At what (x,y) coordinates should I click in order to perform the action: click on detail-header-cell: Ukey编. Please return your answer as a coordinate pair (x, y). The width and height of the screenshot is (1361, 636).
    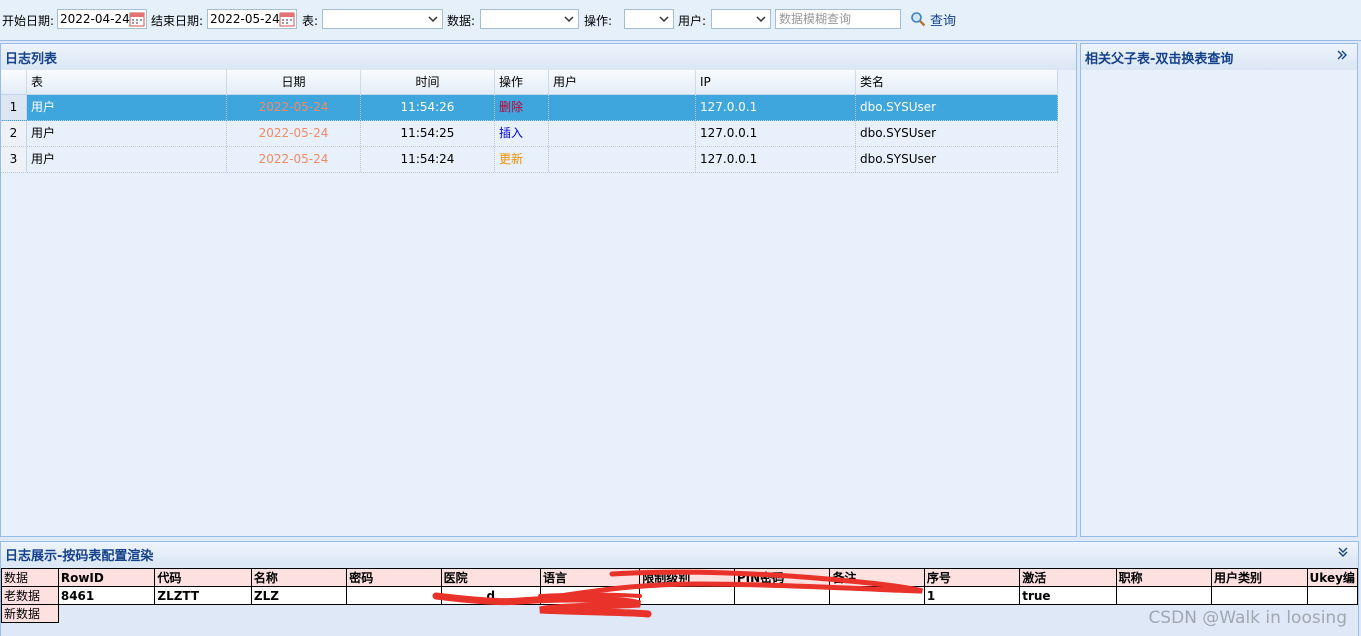
    Looking at the image, I should click on (1332, 577).